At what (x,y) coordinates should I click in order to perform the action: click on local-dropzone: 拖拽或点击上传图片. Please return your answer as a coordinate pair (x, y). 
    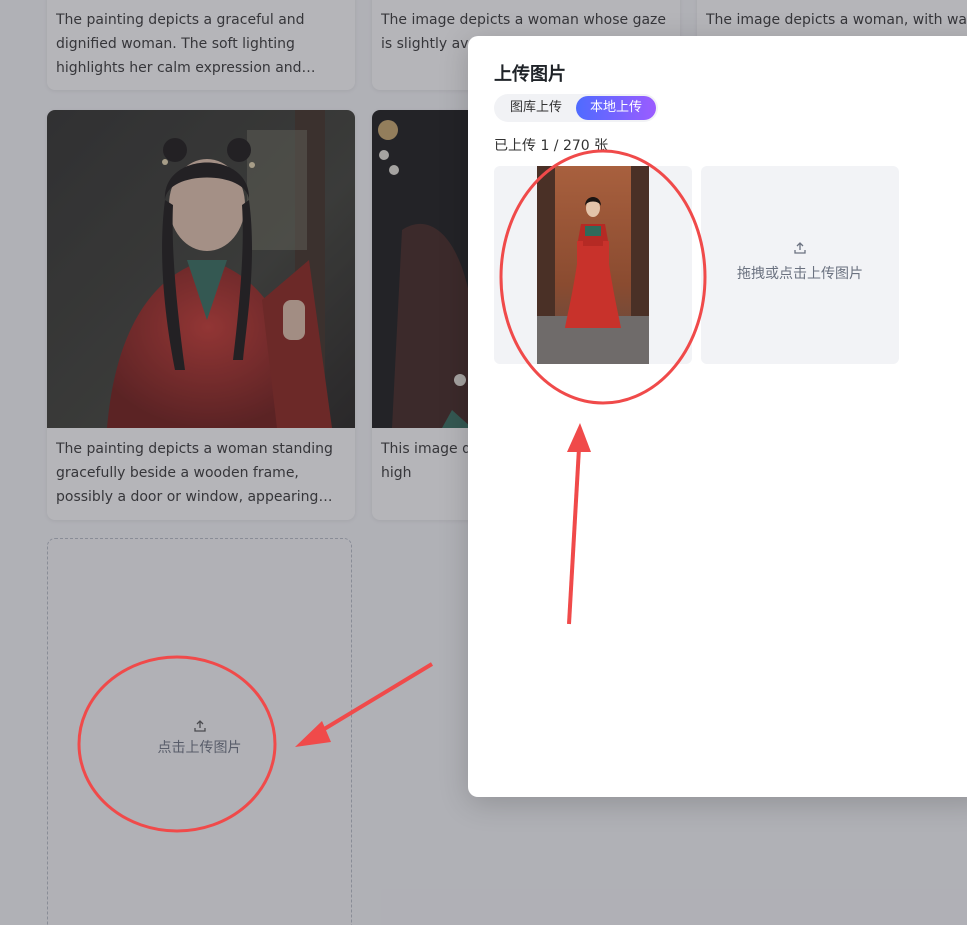
    Looking at the image, I should click on (800, 265).